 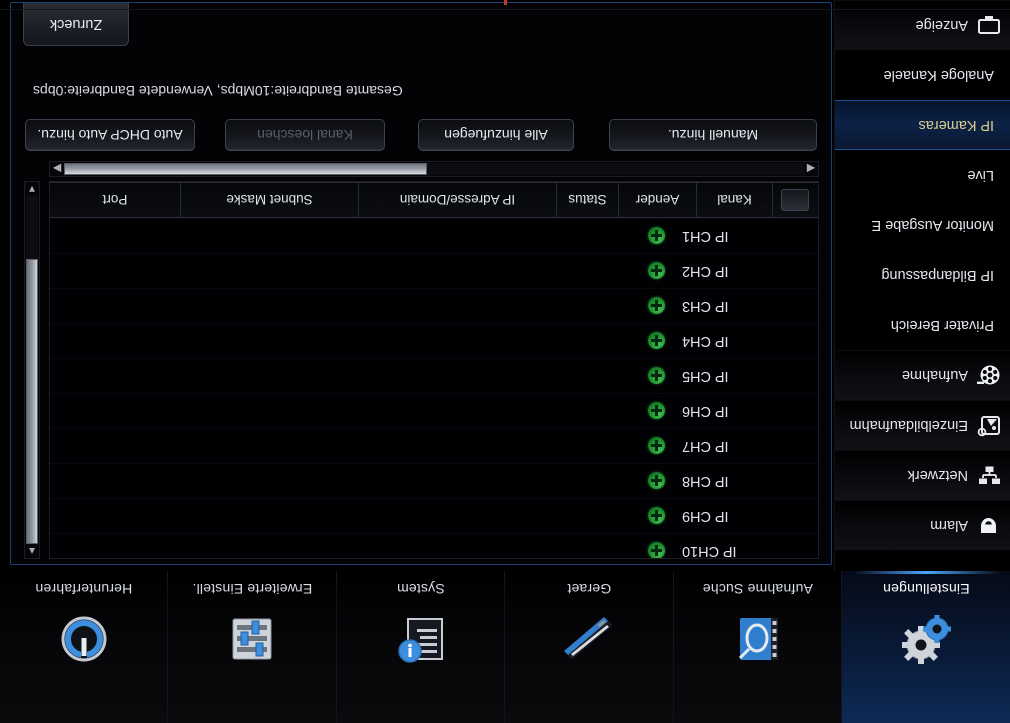 What do you see at coordinates (434, 515) in the screenshot?
I see `table-row: IP CH9` at bounding box center [434, 515].